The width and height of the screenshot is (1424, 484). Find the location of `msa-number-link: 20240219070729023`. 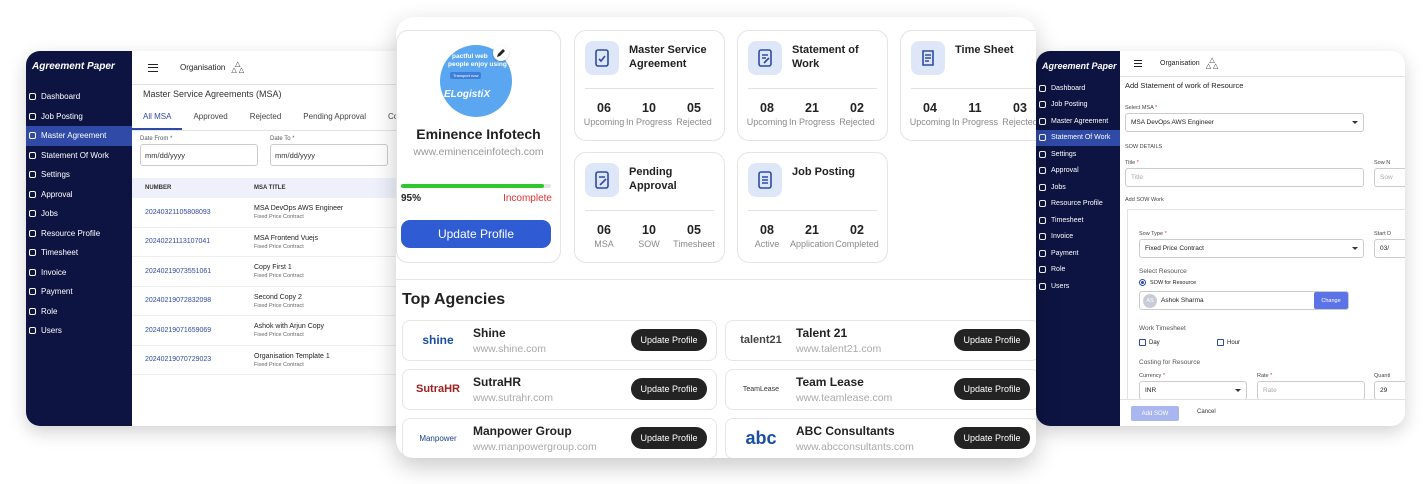

msa-number-link: 20240219070729023 is located at coordinates (193, 359).